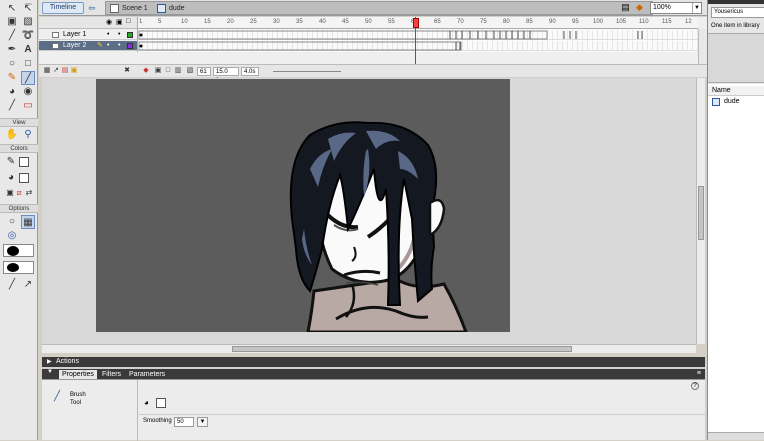  I want to click on onion-skin-icon: ▣, so click(158, 71).